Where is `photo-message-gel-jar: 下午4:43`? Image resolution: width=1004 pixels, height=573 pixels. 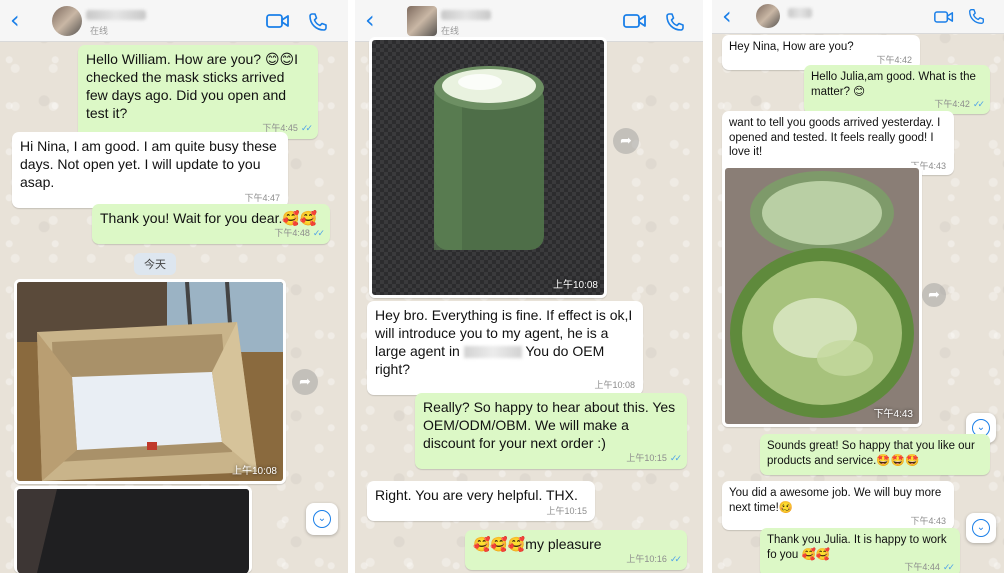 photo-message-gel-jar: 下午4:43 is located at coordinates (822, 296).